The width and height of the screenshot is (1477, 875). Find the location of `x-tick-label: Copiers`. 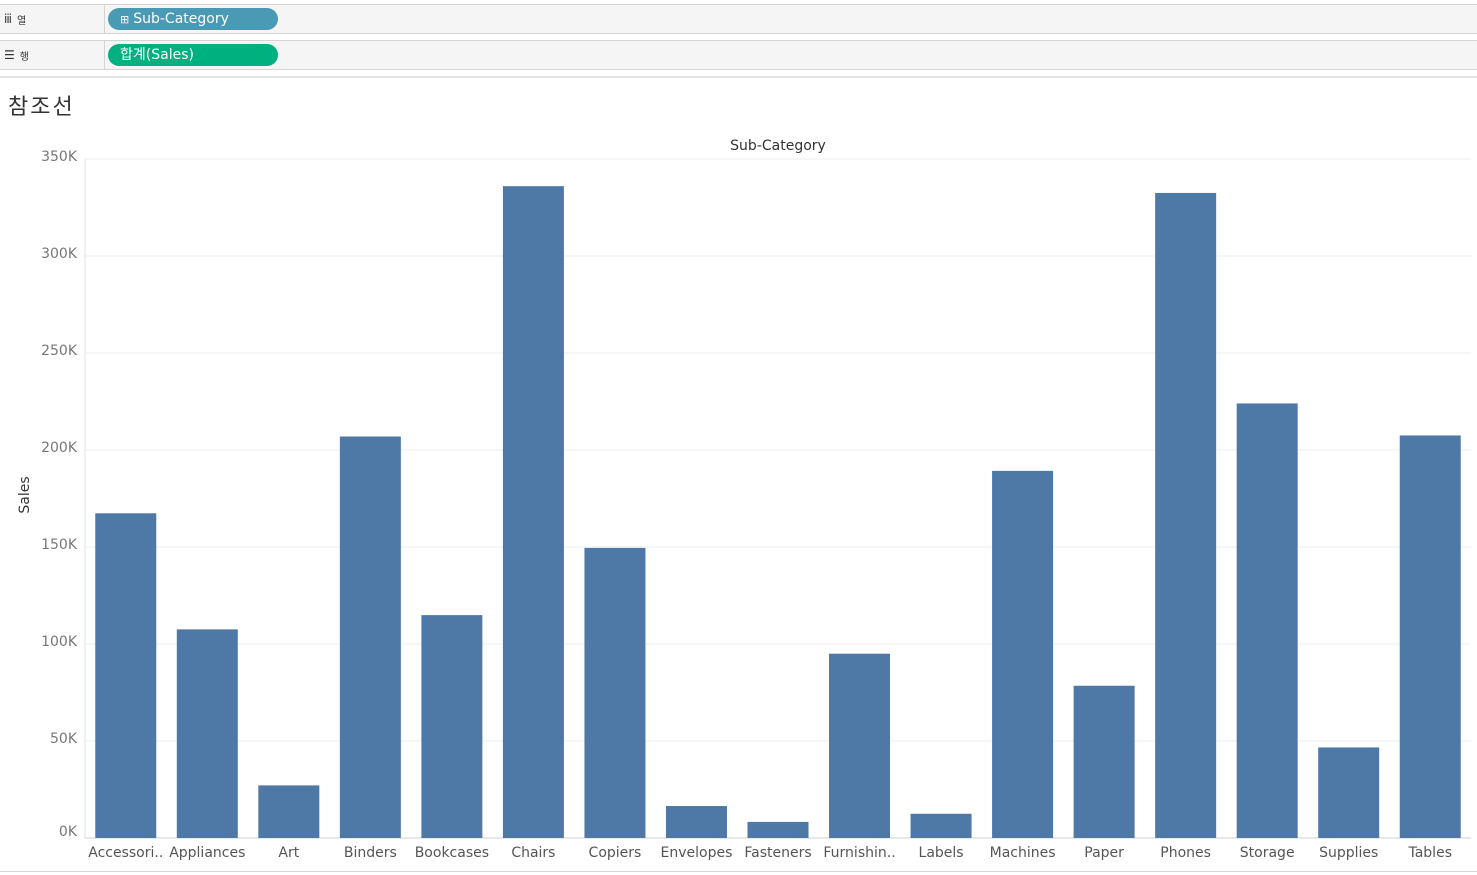

x-tick-label: Copiers is located at coordinates (615, 853).